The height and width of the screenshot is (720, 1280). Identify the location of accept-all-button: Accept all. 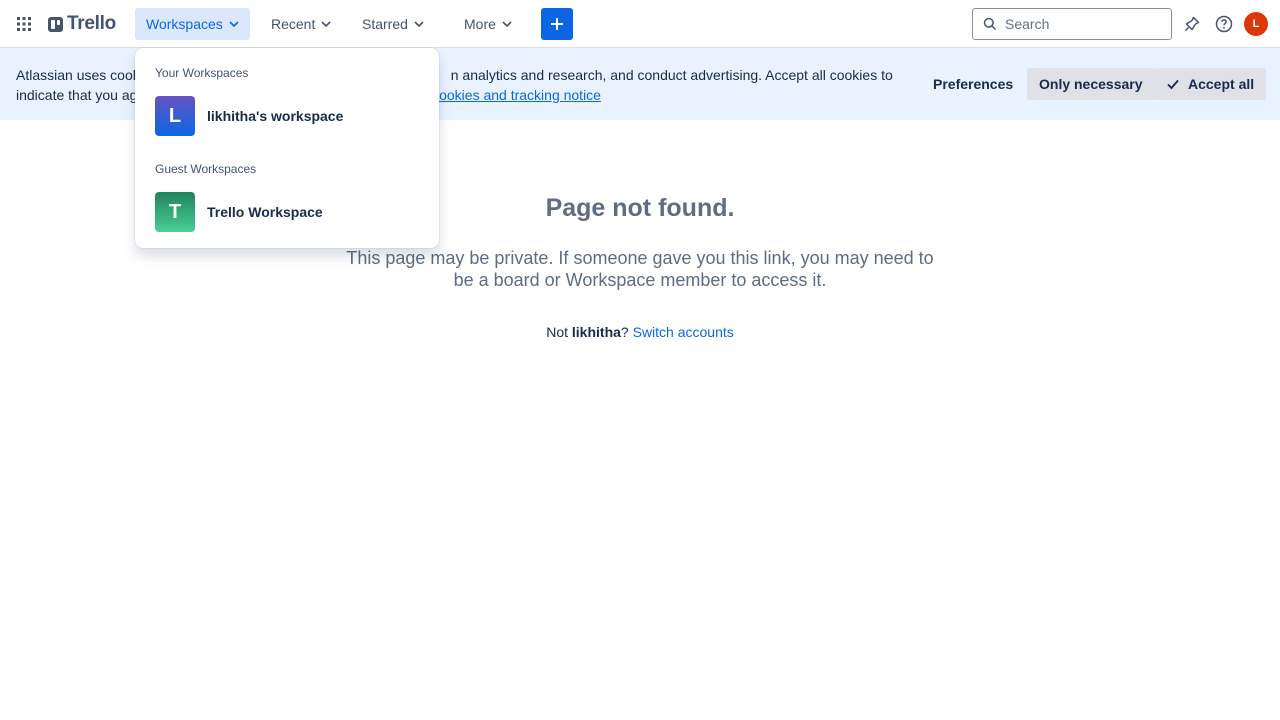
(1210, 84).